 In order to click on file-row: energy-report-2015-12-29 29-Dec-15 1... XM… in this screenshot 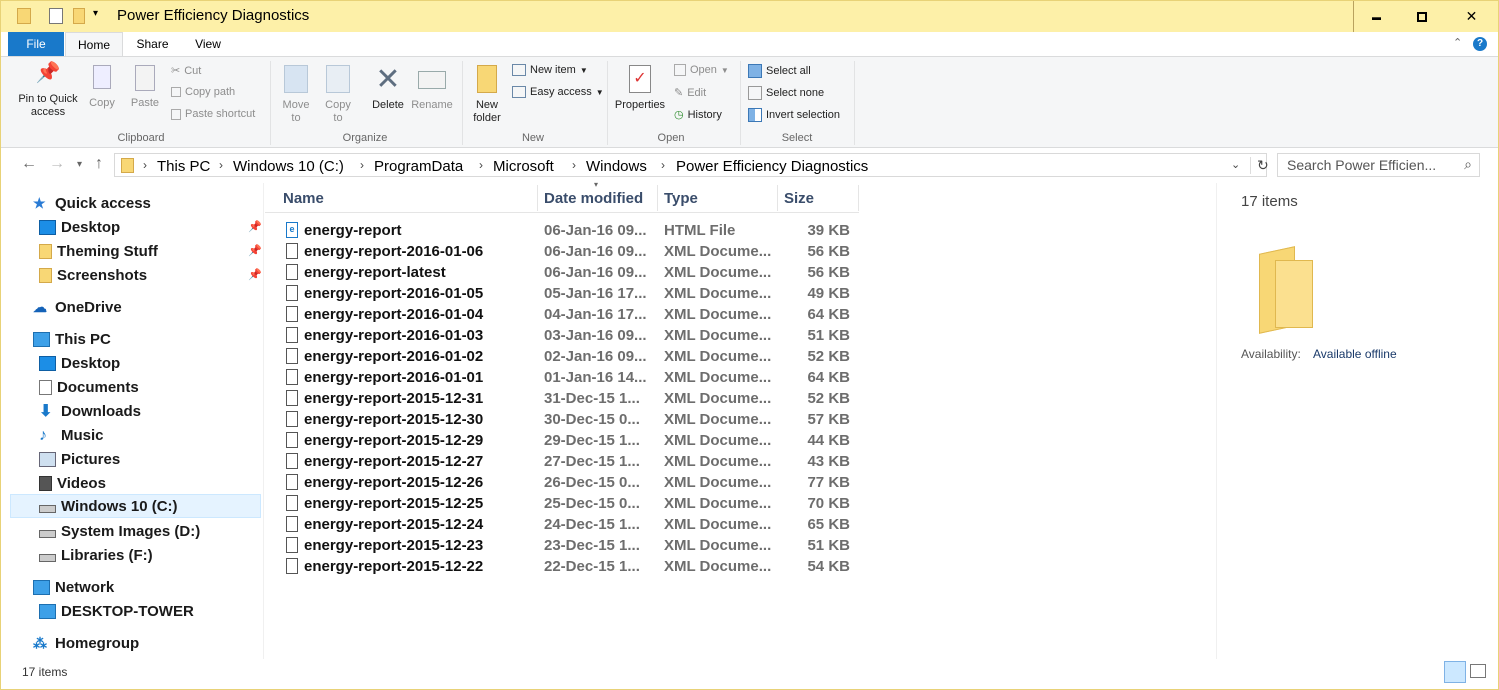, I will do `click(570, 440)`.